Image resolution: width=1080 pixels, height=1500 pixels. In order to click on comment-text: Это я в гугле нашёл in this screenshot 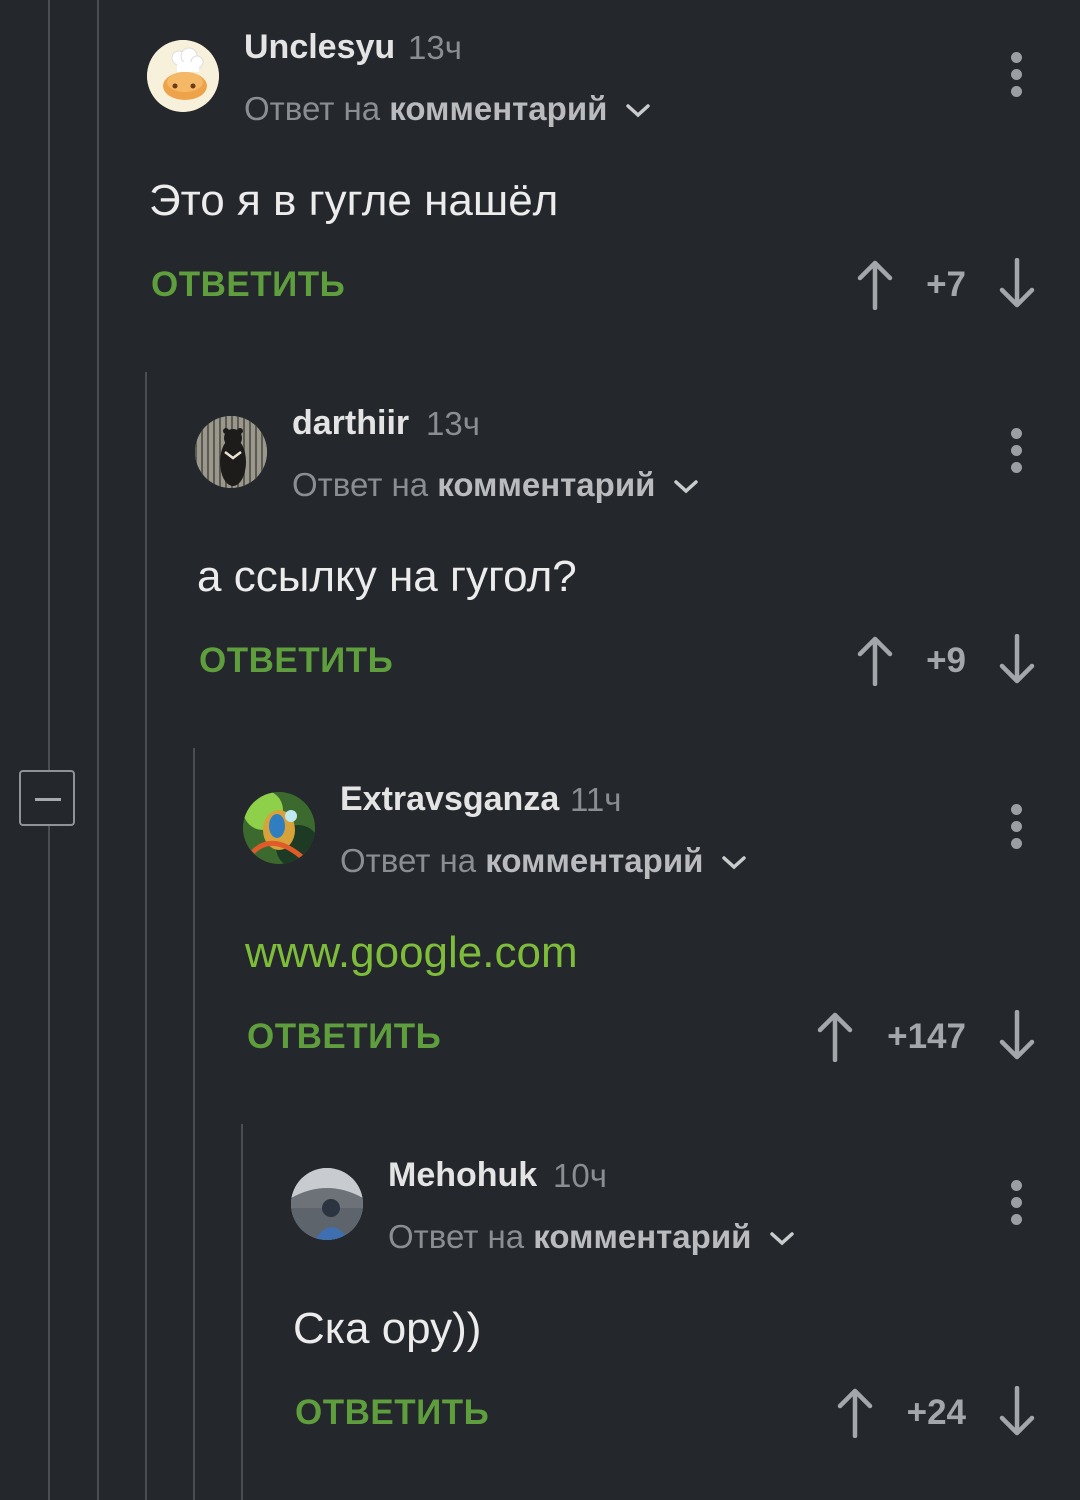, I will do `click(354, 200)`.